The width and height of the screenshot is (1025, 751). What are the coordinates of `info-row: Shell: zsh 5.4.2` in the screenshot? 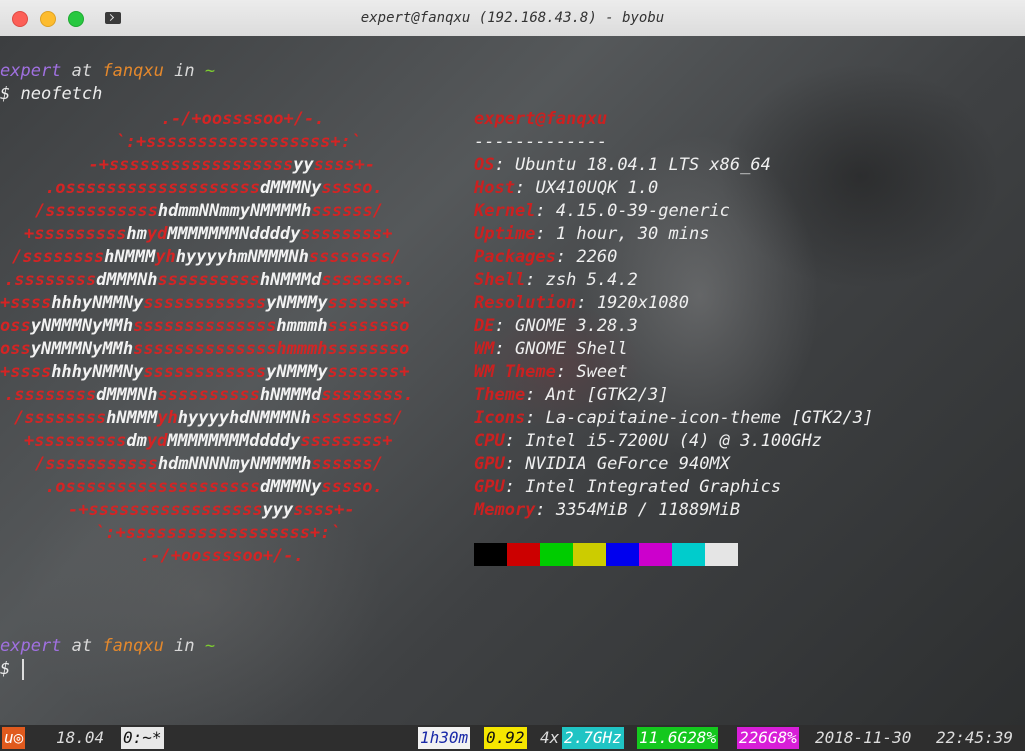 It's located at (556, 280).